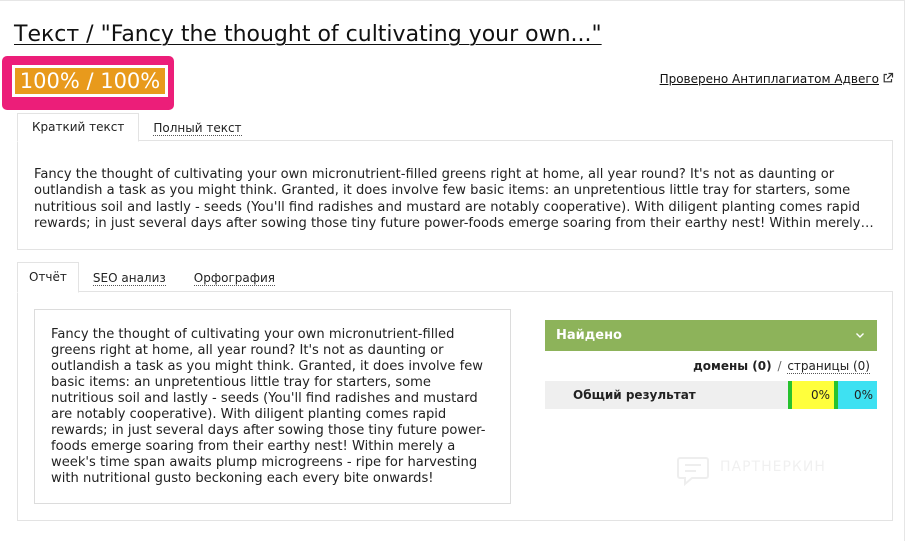  I want to click on report-tabs: Отчёт SEO анализ Орфография, so click(153, 277).